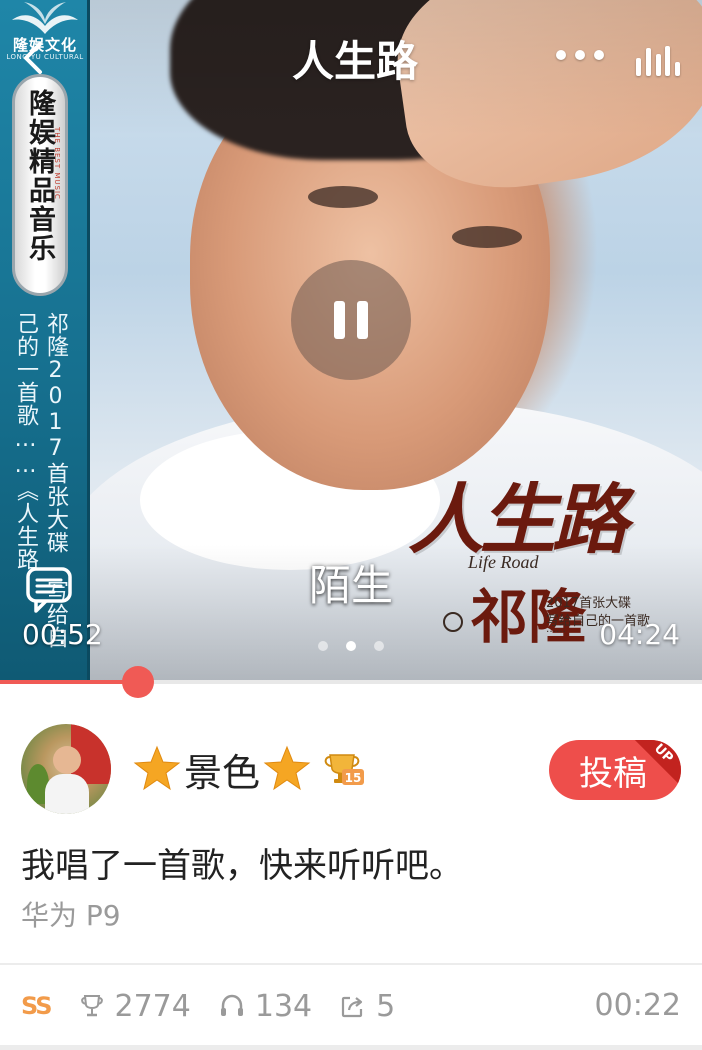 Image resolution: width=702 pixels, height=1050 pixels. Describe the element at coordinates (351, 682) in the screenshot. I see `progress-bar` at that location.